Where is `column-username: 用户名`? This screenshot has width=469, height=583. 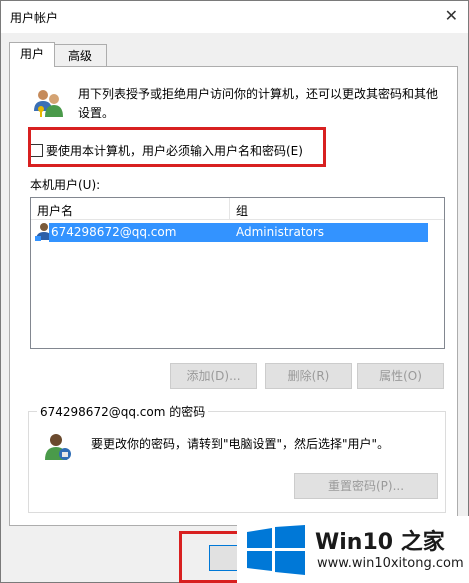
column-username: 用户名 is located at coordinates (55, 210).